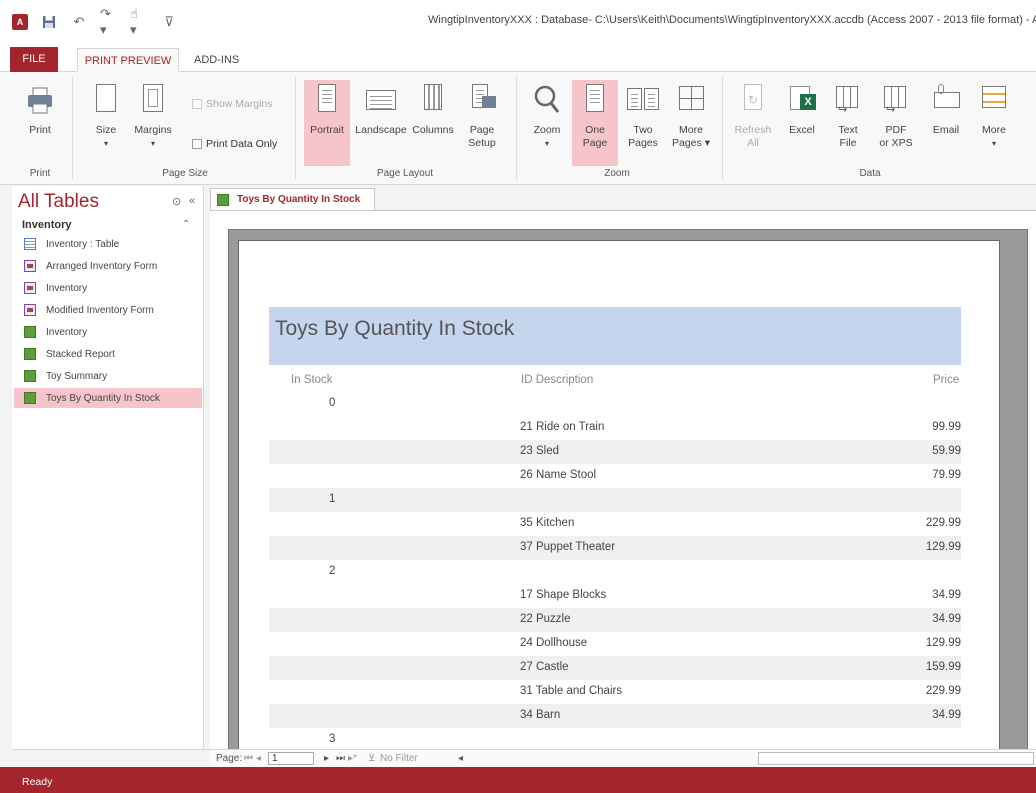 This screenshot has width=1036, height=793. What do you see at coordinates (47, 225) in the screenshot?
I see `nav-group-header: Inventory` at bounding box center [47, 225].